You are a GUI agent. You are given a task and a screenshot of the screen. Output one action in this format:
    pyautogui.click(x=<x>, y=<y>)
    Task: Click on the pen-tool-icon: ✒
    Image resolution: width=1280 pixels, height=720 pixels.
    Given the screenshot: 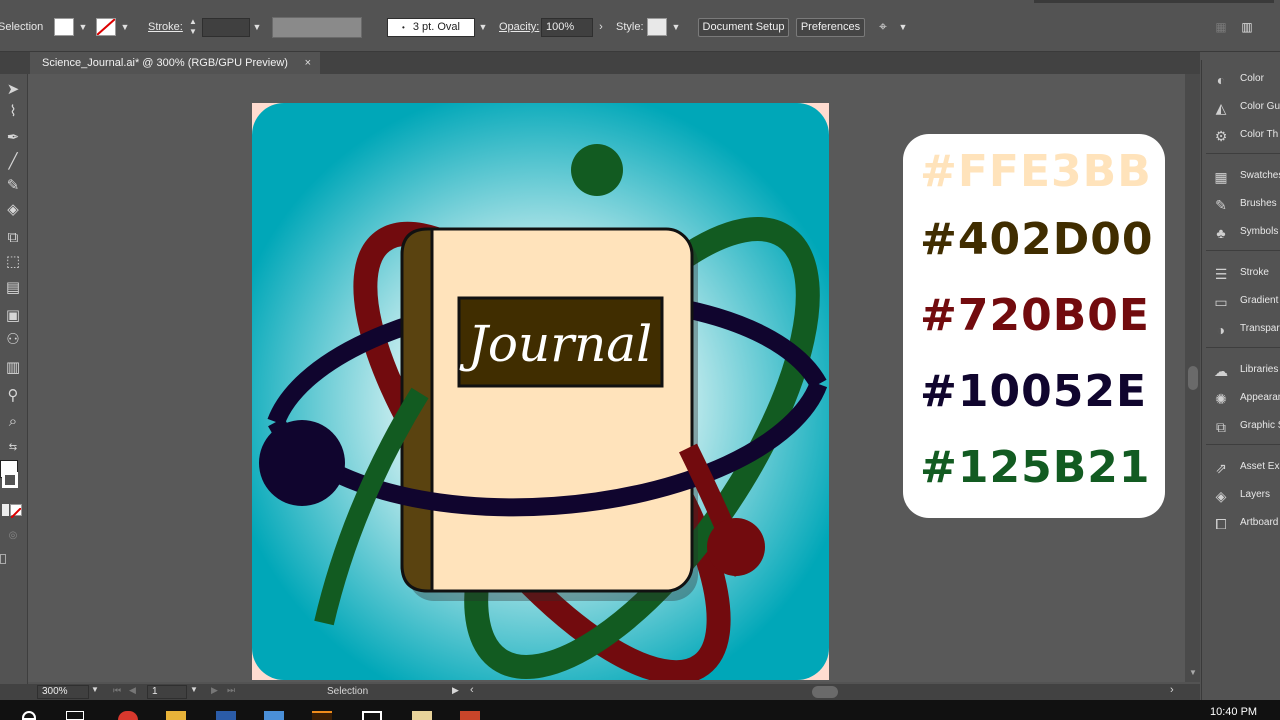 What is the action you would take?
    pyautogui.click(x=13, y=138)
    